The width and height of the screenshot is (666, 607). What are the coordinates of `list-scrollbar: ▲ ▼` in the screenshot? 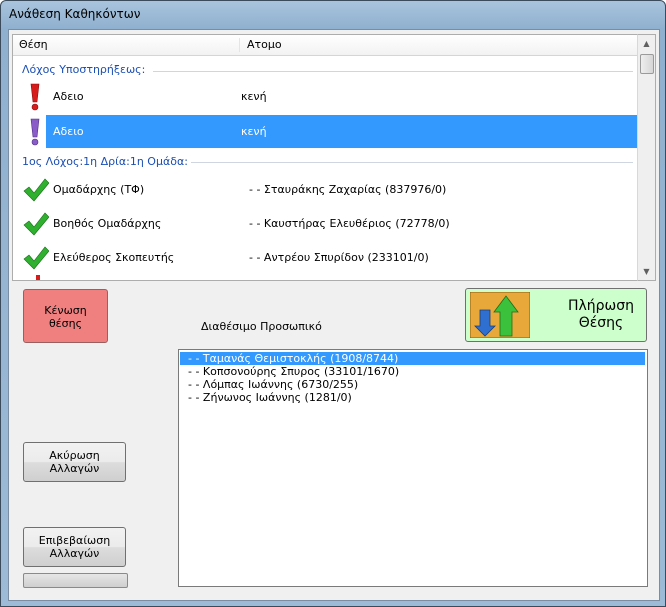 It's located at (646, 157).